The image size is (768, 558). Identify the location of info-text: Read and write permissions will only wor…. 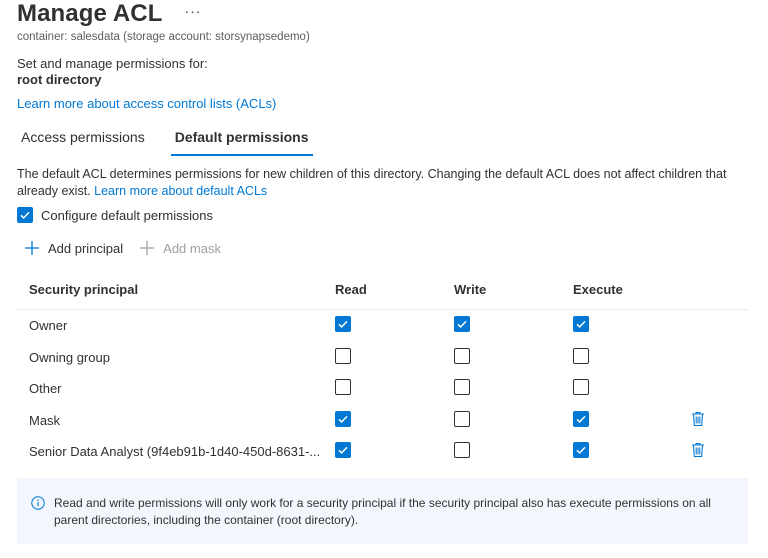
(382, 511).